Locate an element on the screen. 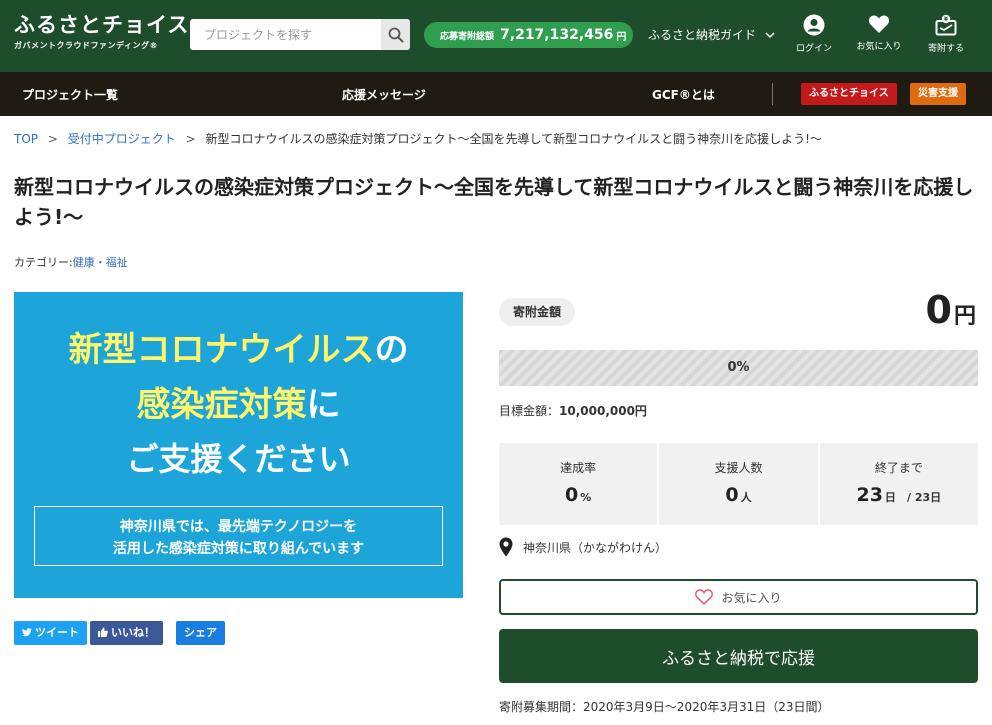  donation-progress-bar: 0% is located at coordinates (738, 368).